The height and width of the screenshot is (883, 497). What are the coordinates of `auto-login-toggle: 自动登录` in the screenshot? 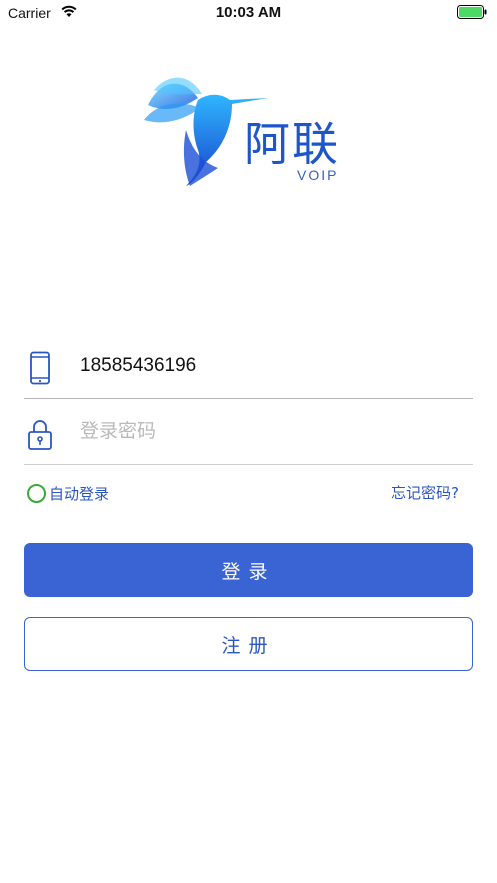 It's located at (68, 493).